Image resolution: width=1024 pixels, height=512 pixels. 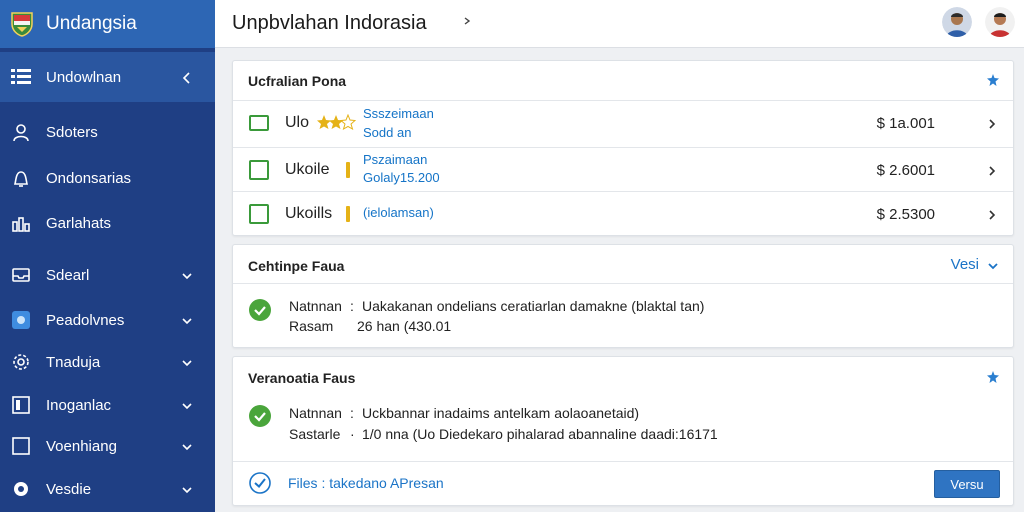 I want to click on brand-bar: Undangsia, so click(x=107, y=24).